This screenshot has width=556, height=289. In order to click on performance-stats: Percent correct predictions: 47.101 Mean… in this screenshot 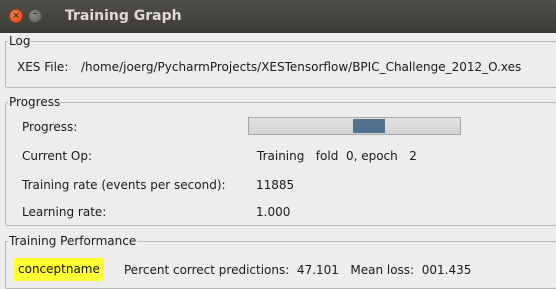, I will do `click(298, 270)`.